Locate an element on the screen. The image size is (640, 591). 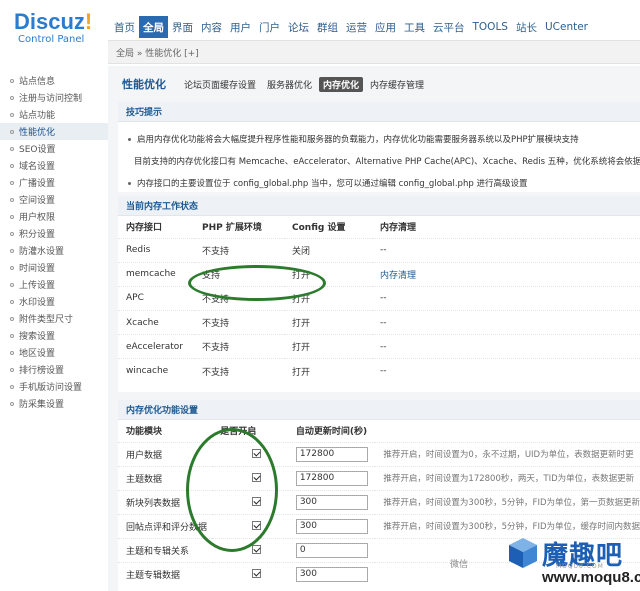
top-nav-item: 群组 is located at coordinates (327, 27).